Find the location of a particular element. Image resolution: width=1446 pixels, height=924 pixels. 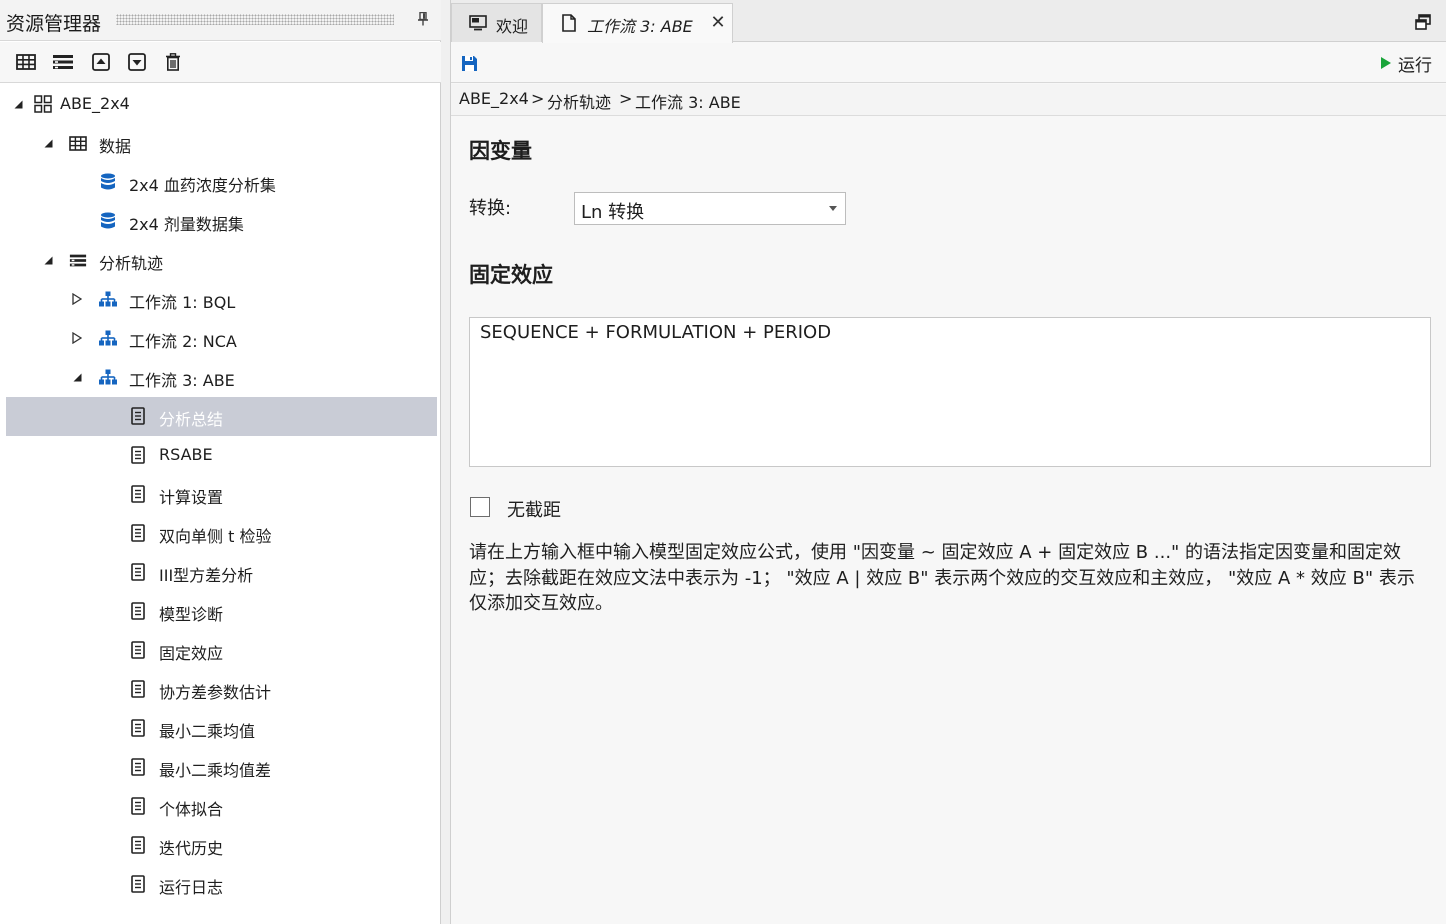

tree-item: RSABE is located at coordinates (221, 455).